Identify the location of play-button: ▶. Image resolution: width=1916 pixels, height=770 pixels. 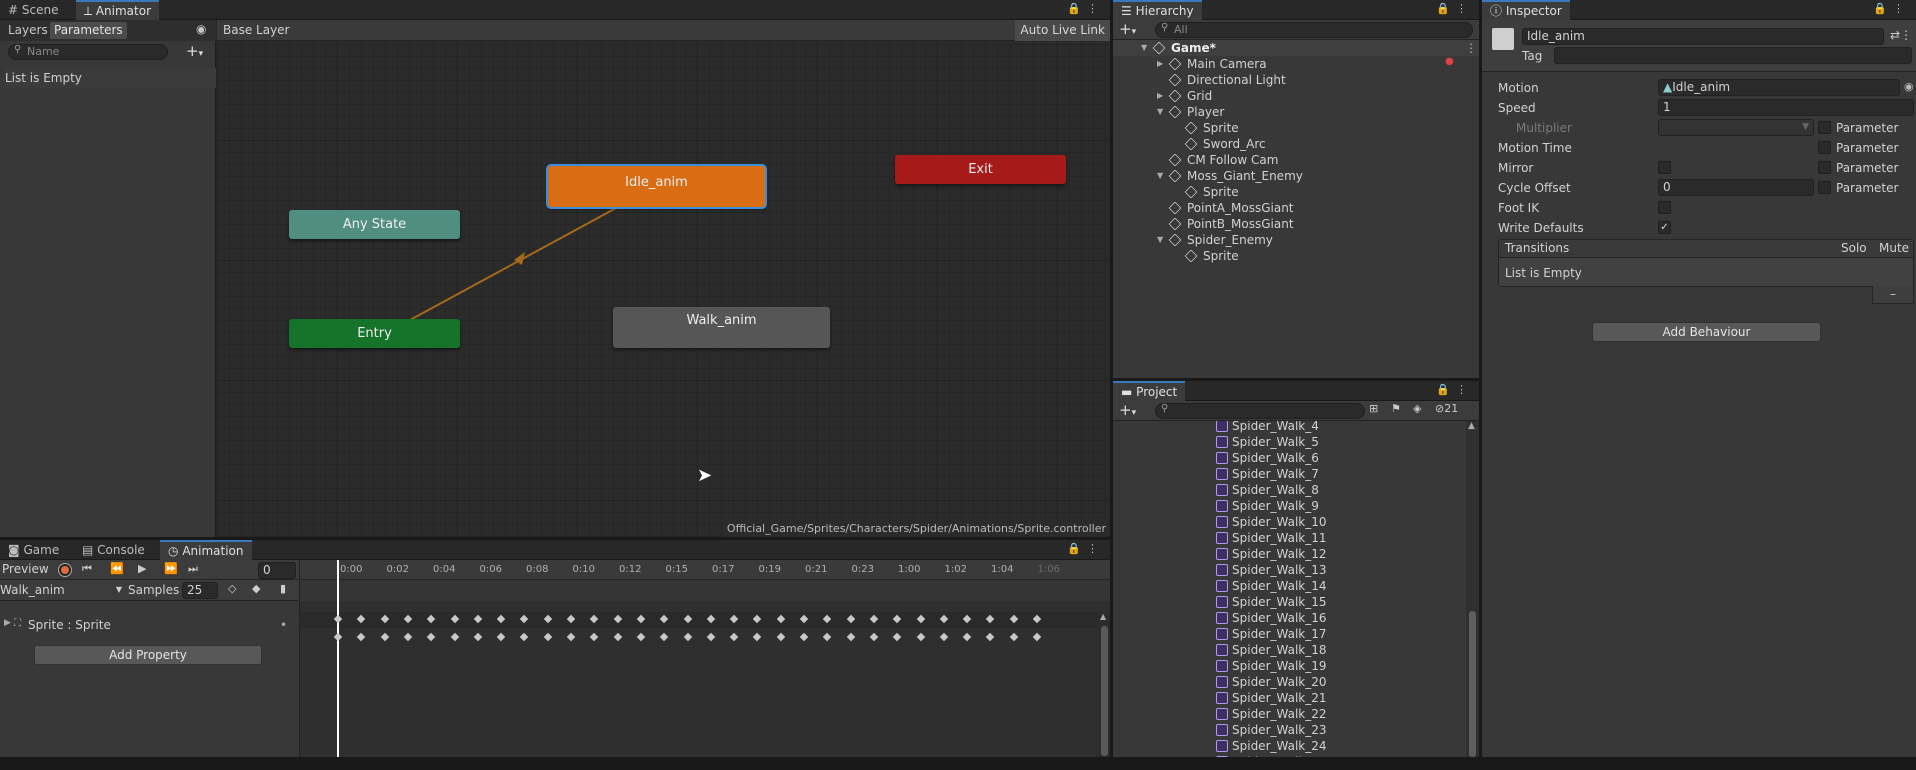
(142, 568).